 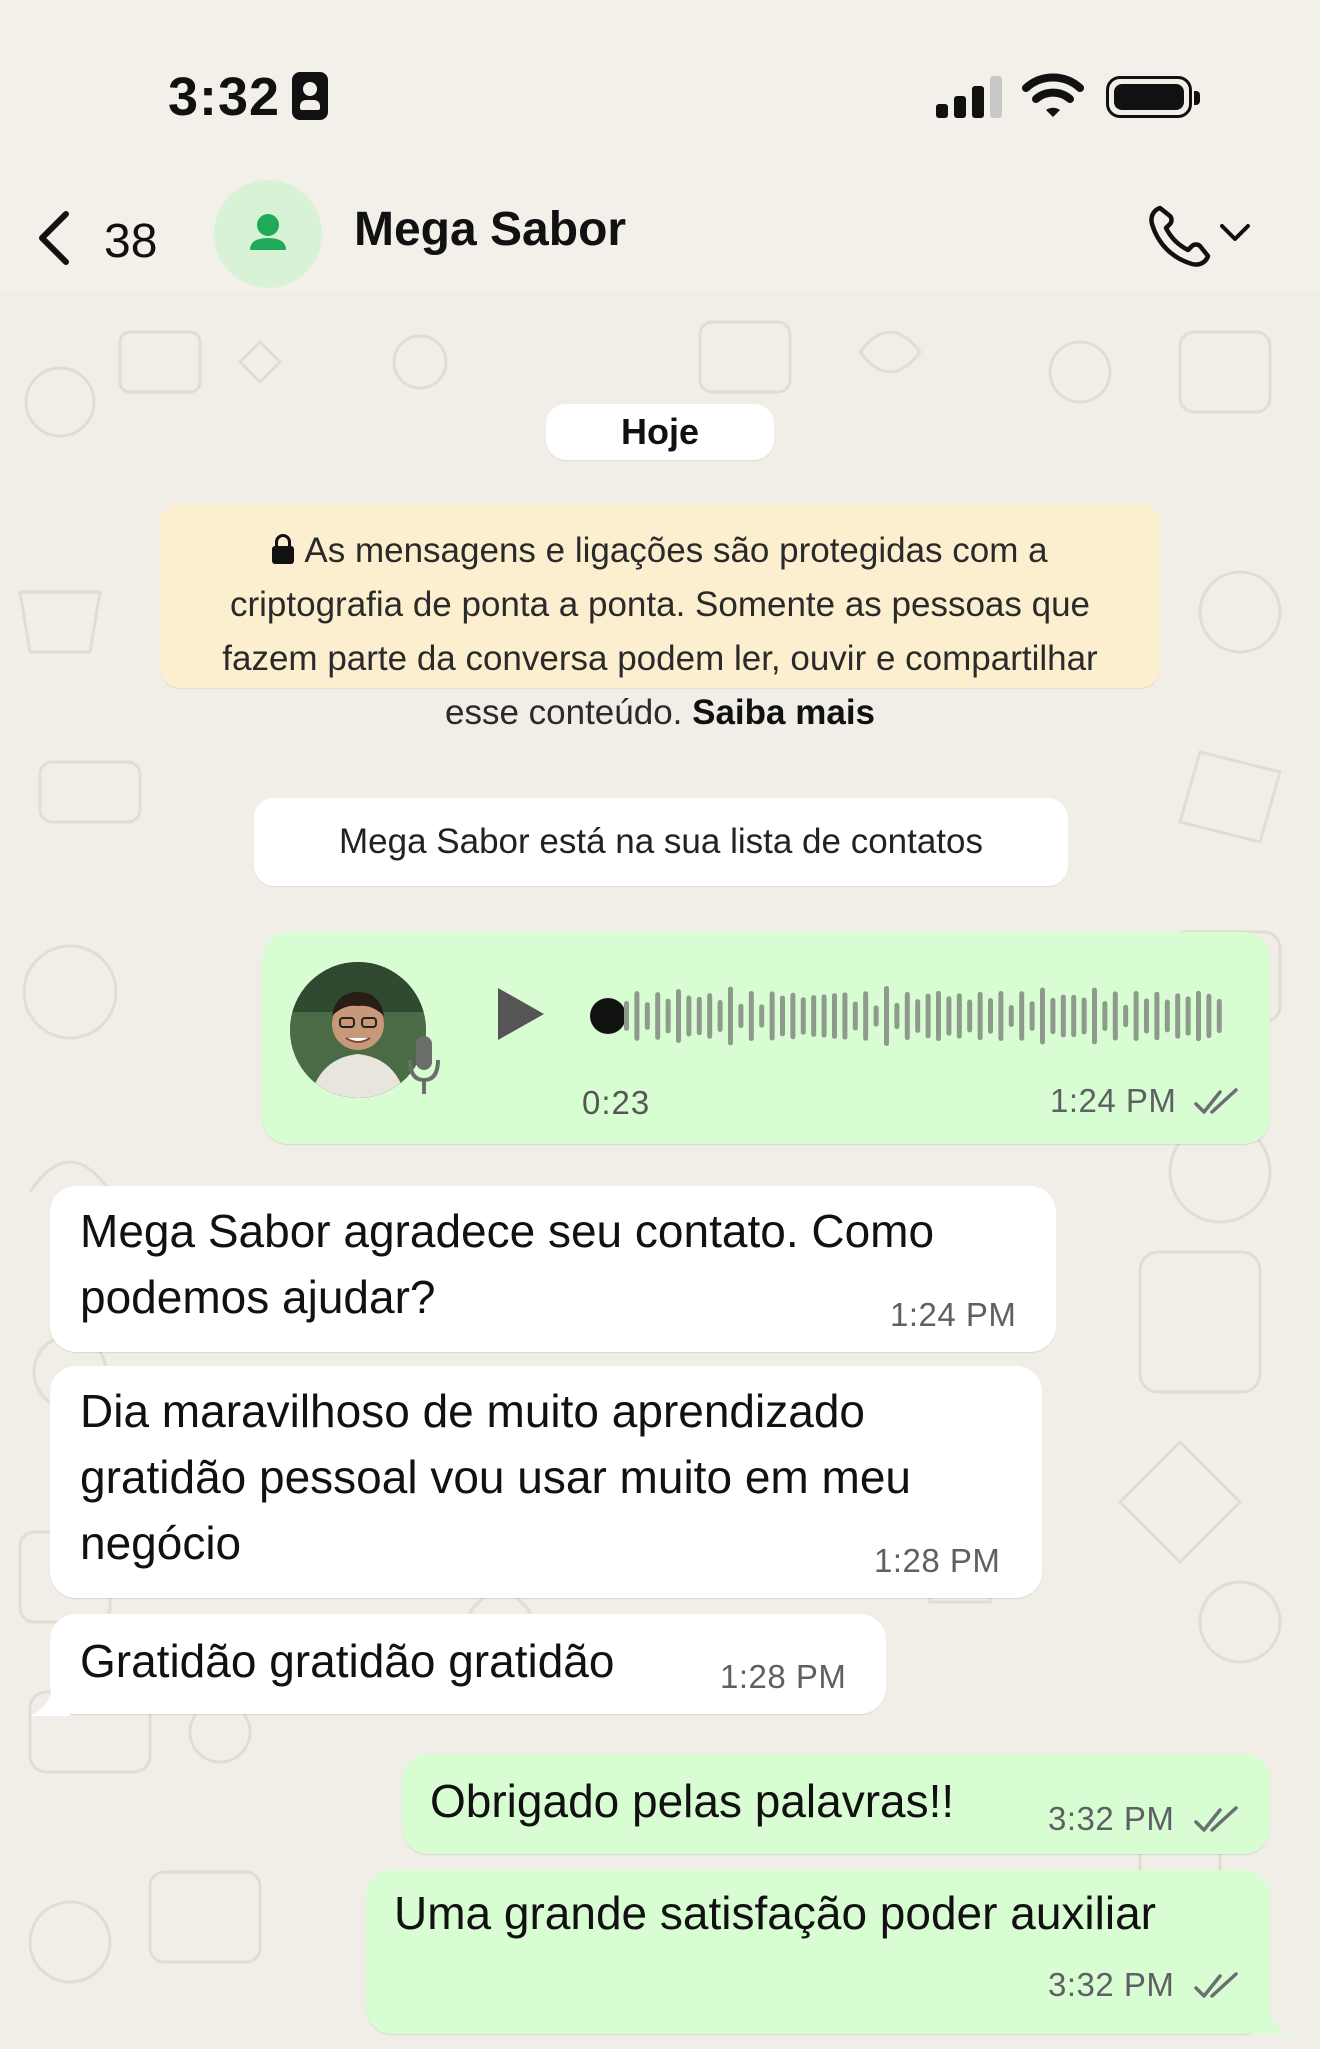 I want to click on contact-card-icon, so click(x=310, y=96).